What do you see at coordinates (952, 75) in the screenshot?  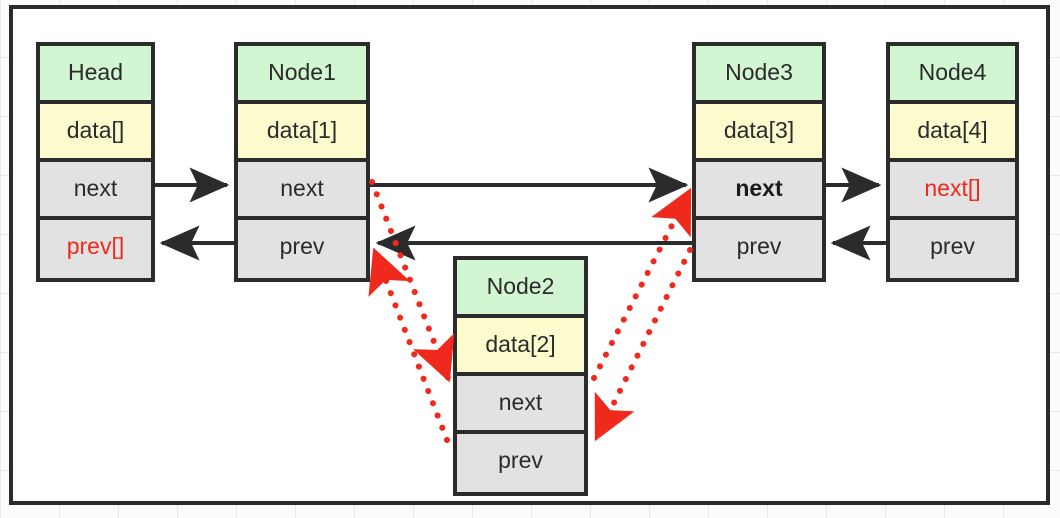 I see `node-node4-title: Node4` at bounding box center [952, 75].